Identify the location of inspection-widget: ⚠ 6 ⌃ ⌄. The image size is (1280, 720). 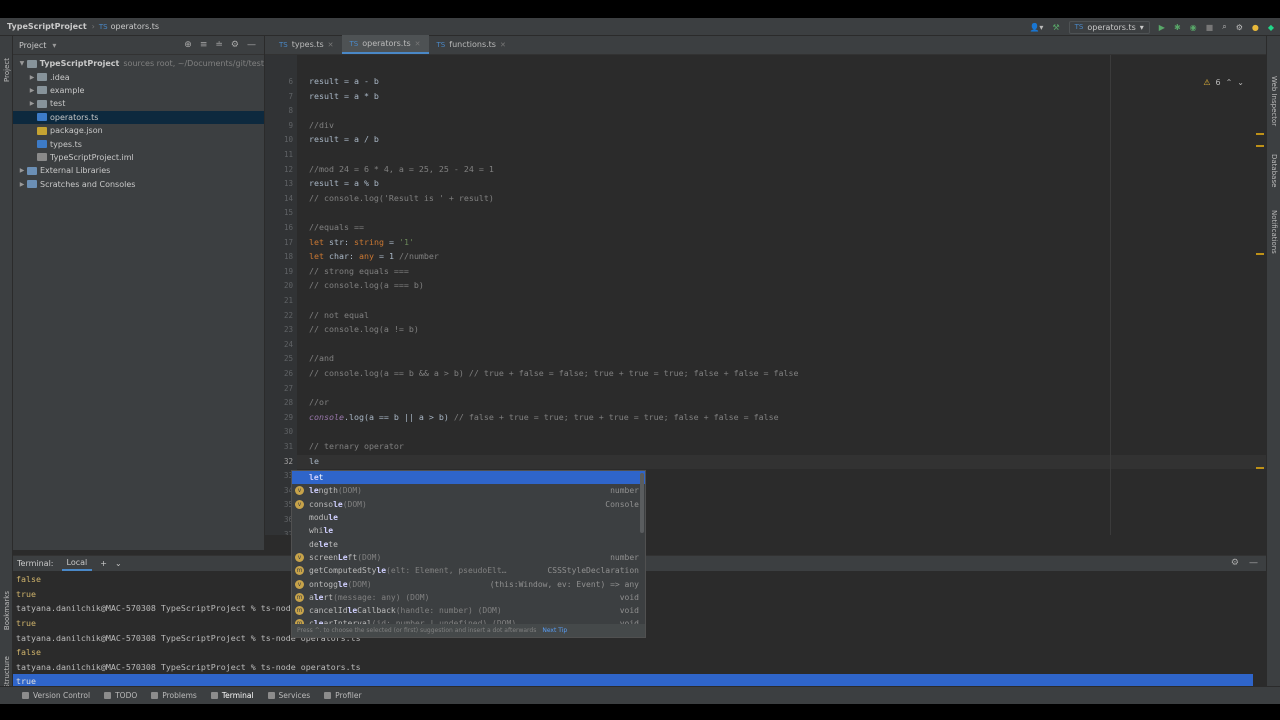
(1223, 82).